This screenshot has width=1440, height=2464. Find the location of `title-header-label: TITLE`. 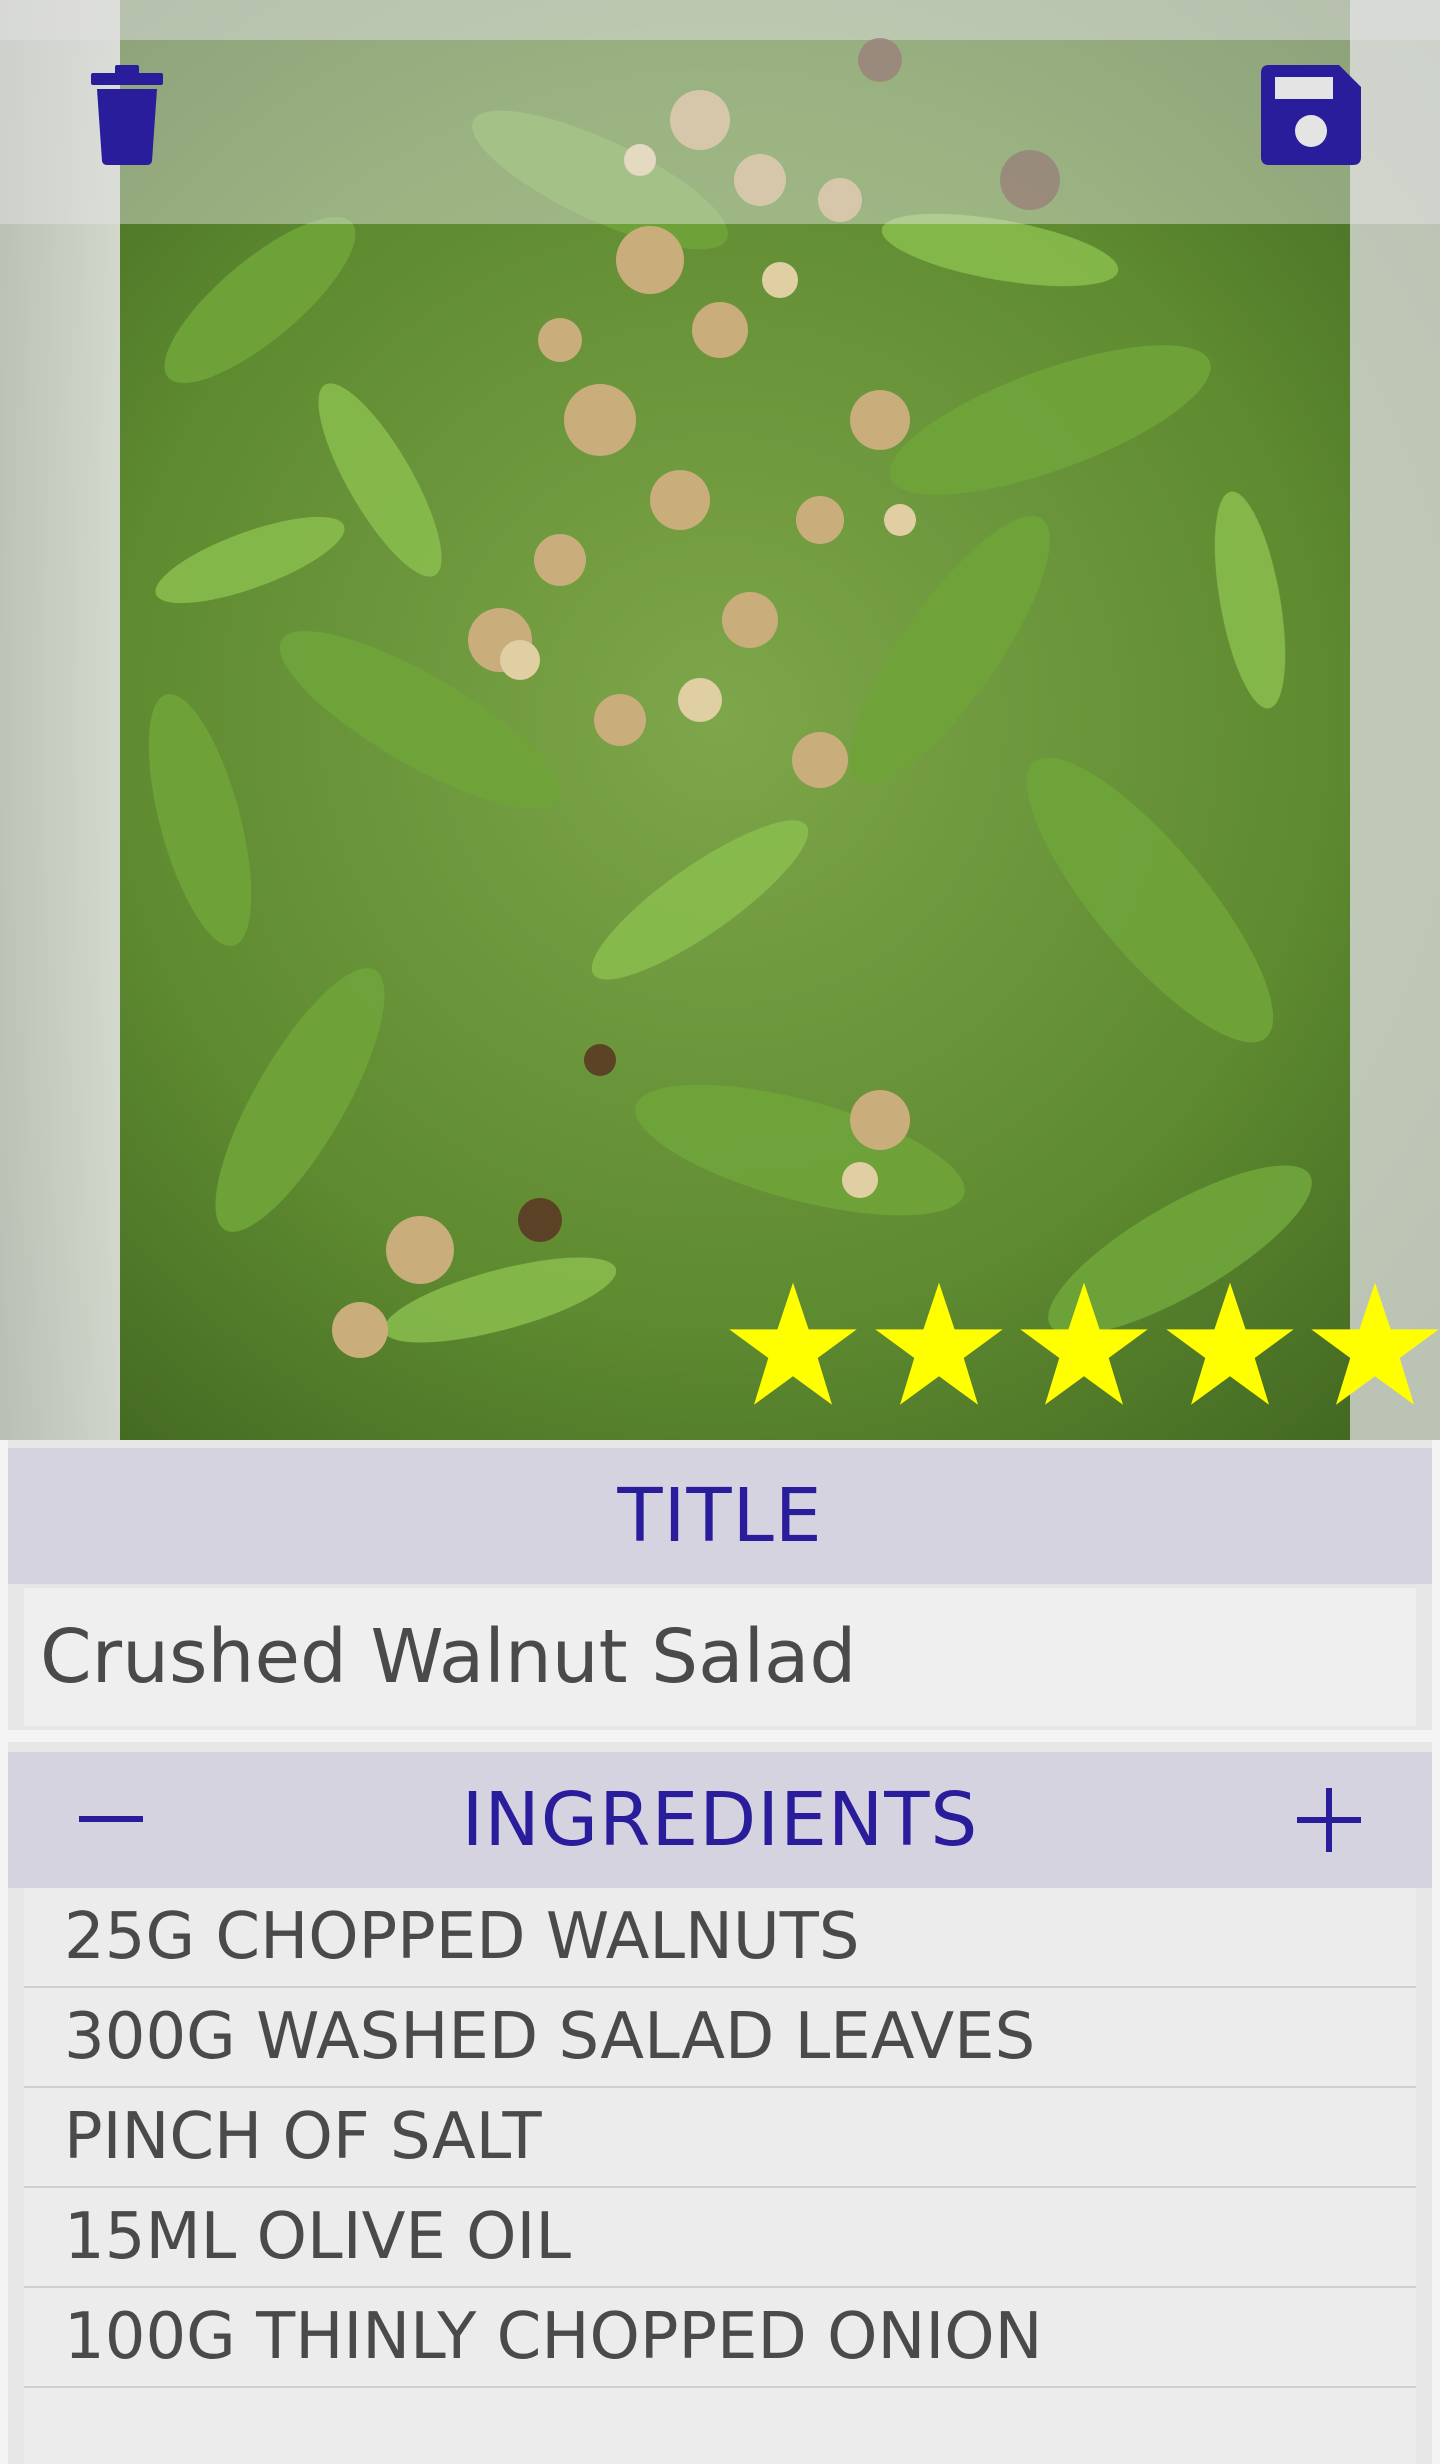

title-header-label: TITLE is located at coordinates (720, 1516).